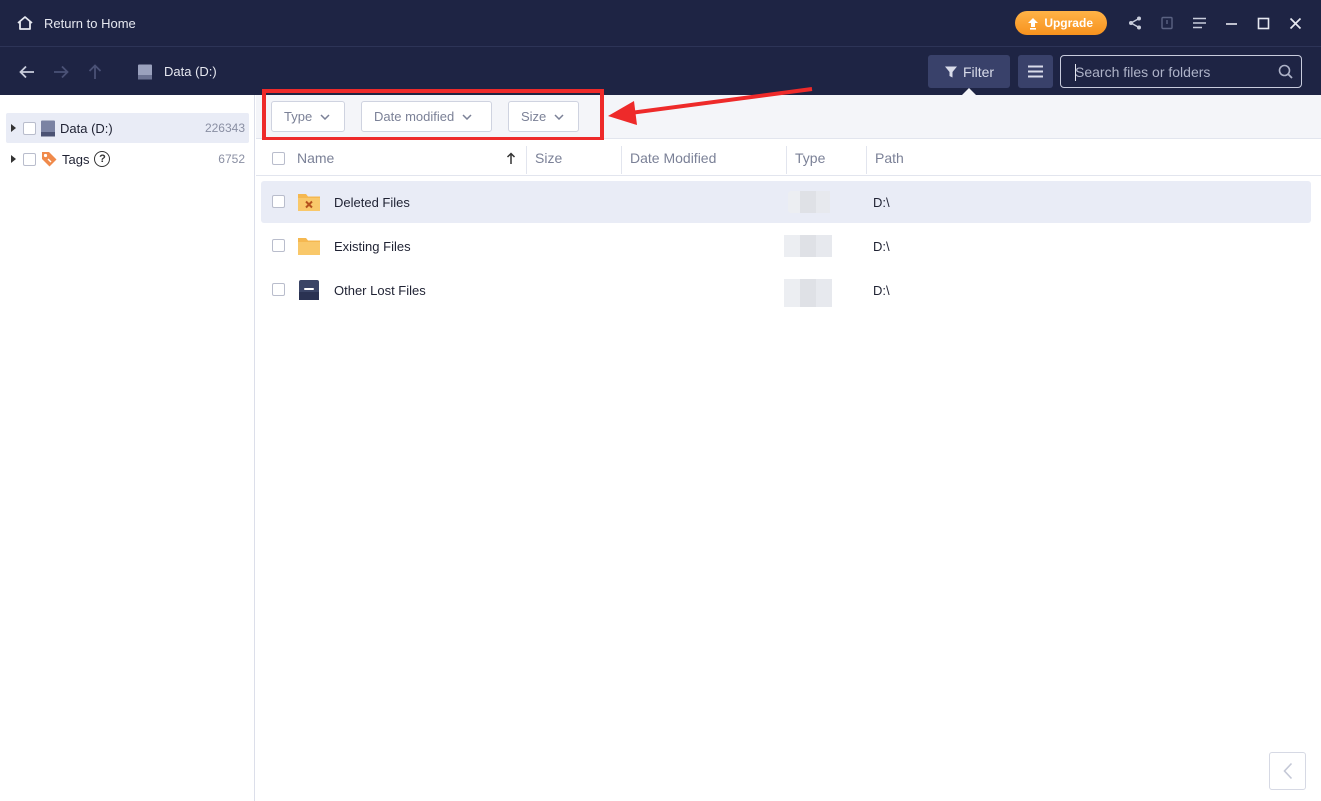 The image size is (1321, 801). I want to click on row-name: Deleted Files, so click(372, 202).